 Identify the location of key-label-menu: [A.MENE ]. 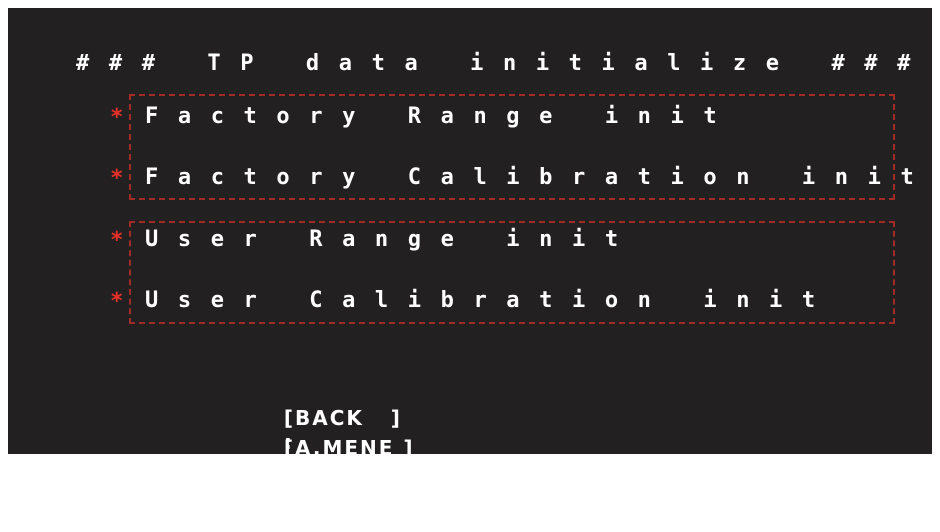
(349, 448).